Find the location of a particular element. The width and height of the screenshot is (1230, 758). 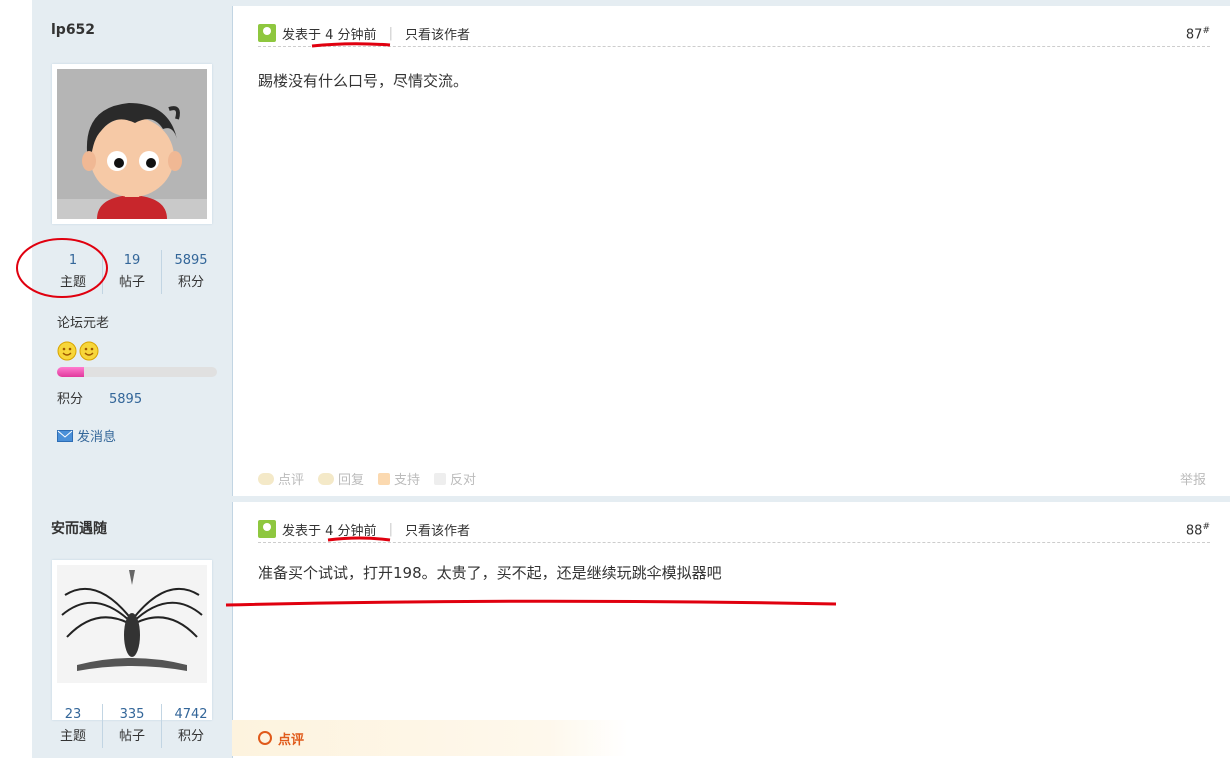

author-stats: 1 主题 19 帖子 5895 积分 is located at coordinates (132, 272).